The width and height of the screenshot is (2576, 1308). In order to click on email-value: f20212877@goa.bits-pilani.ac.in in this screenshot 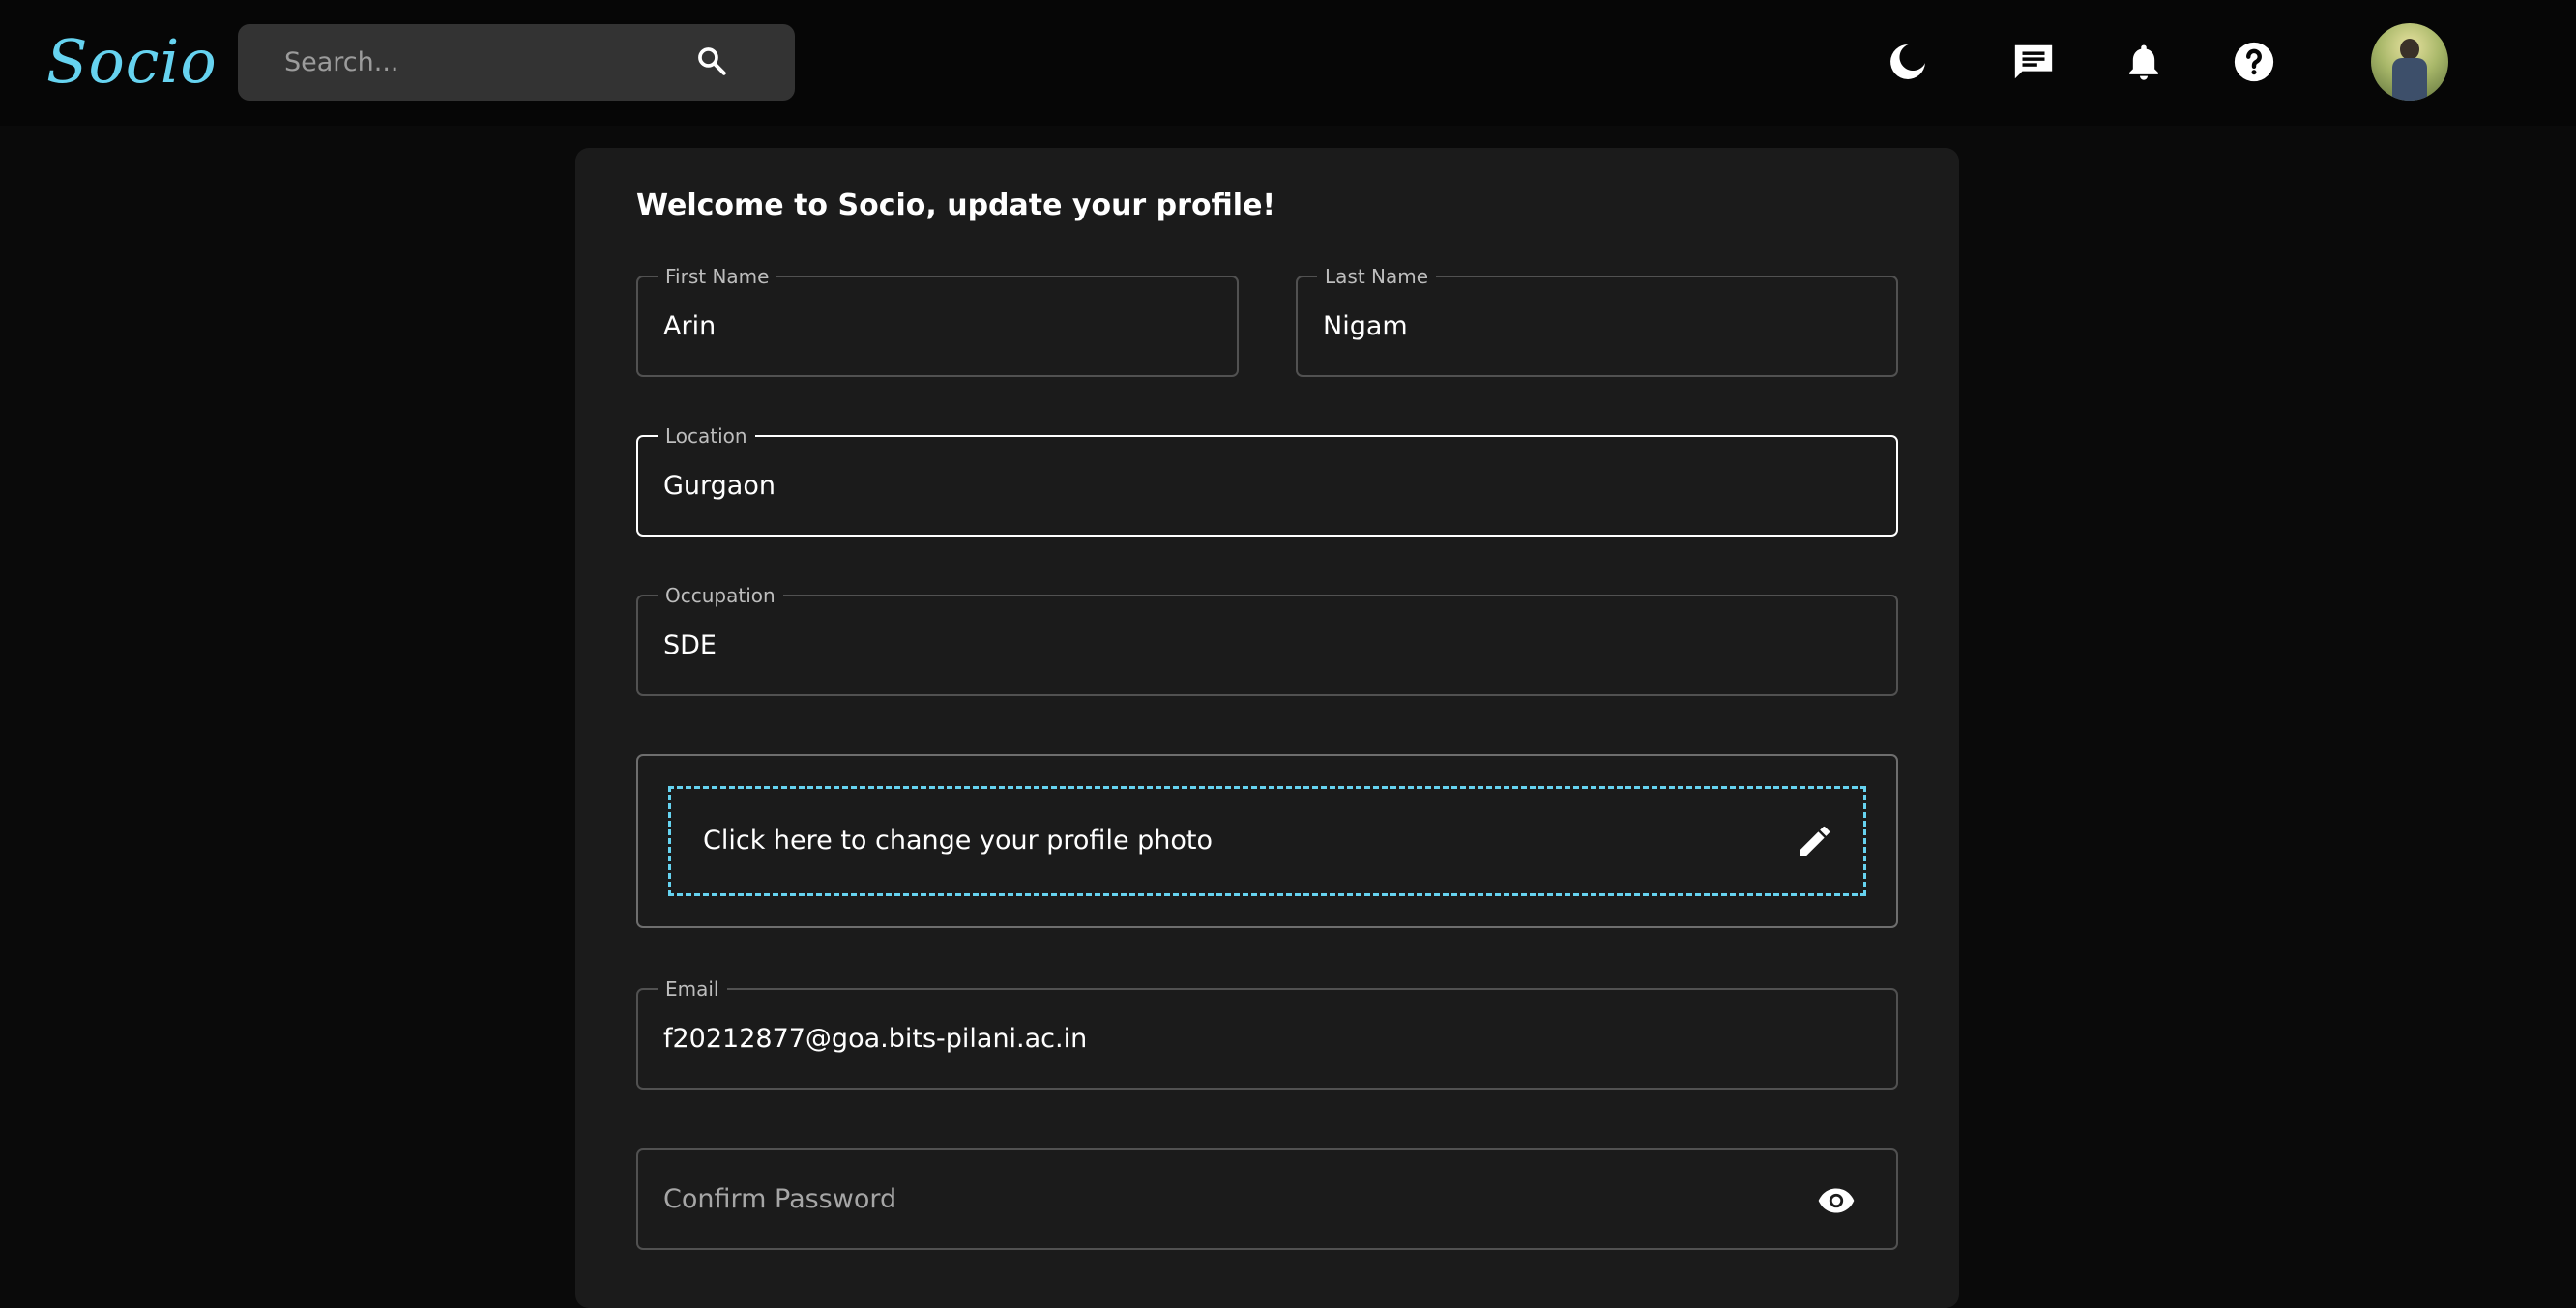, I will do `click(875, 1039)`.